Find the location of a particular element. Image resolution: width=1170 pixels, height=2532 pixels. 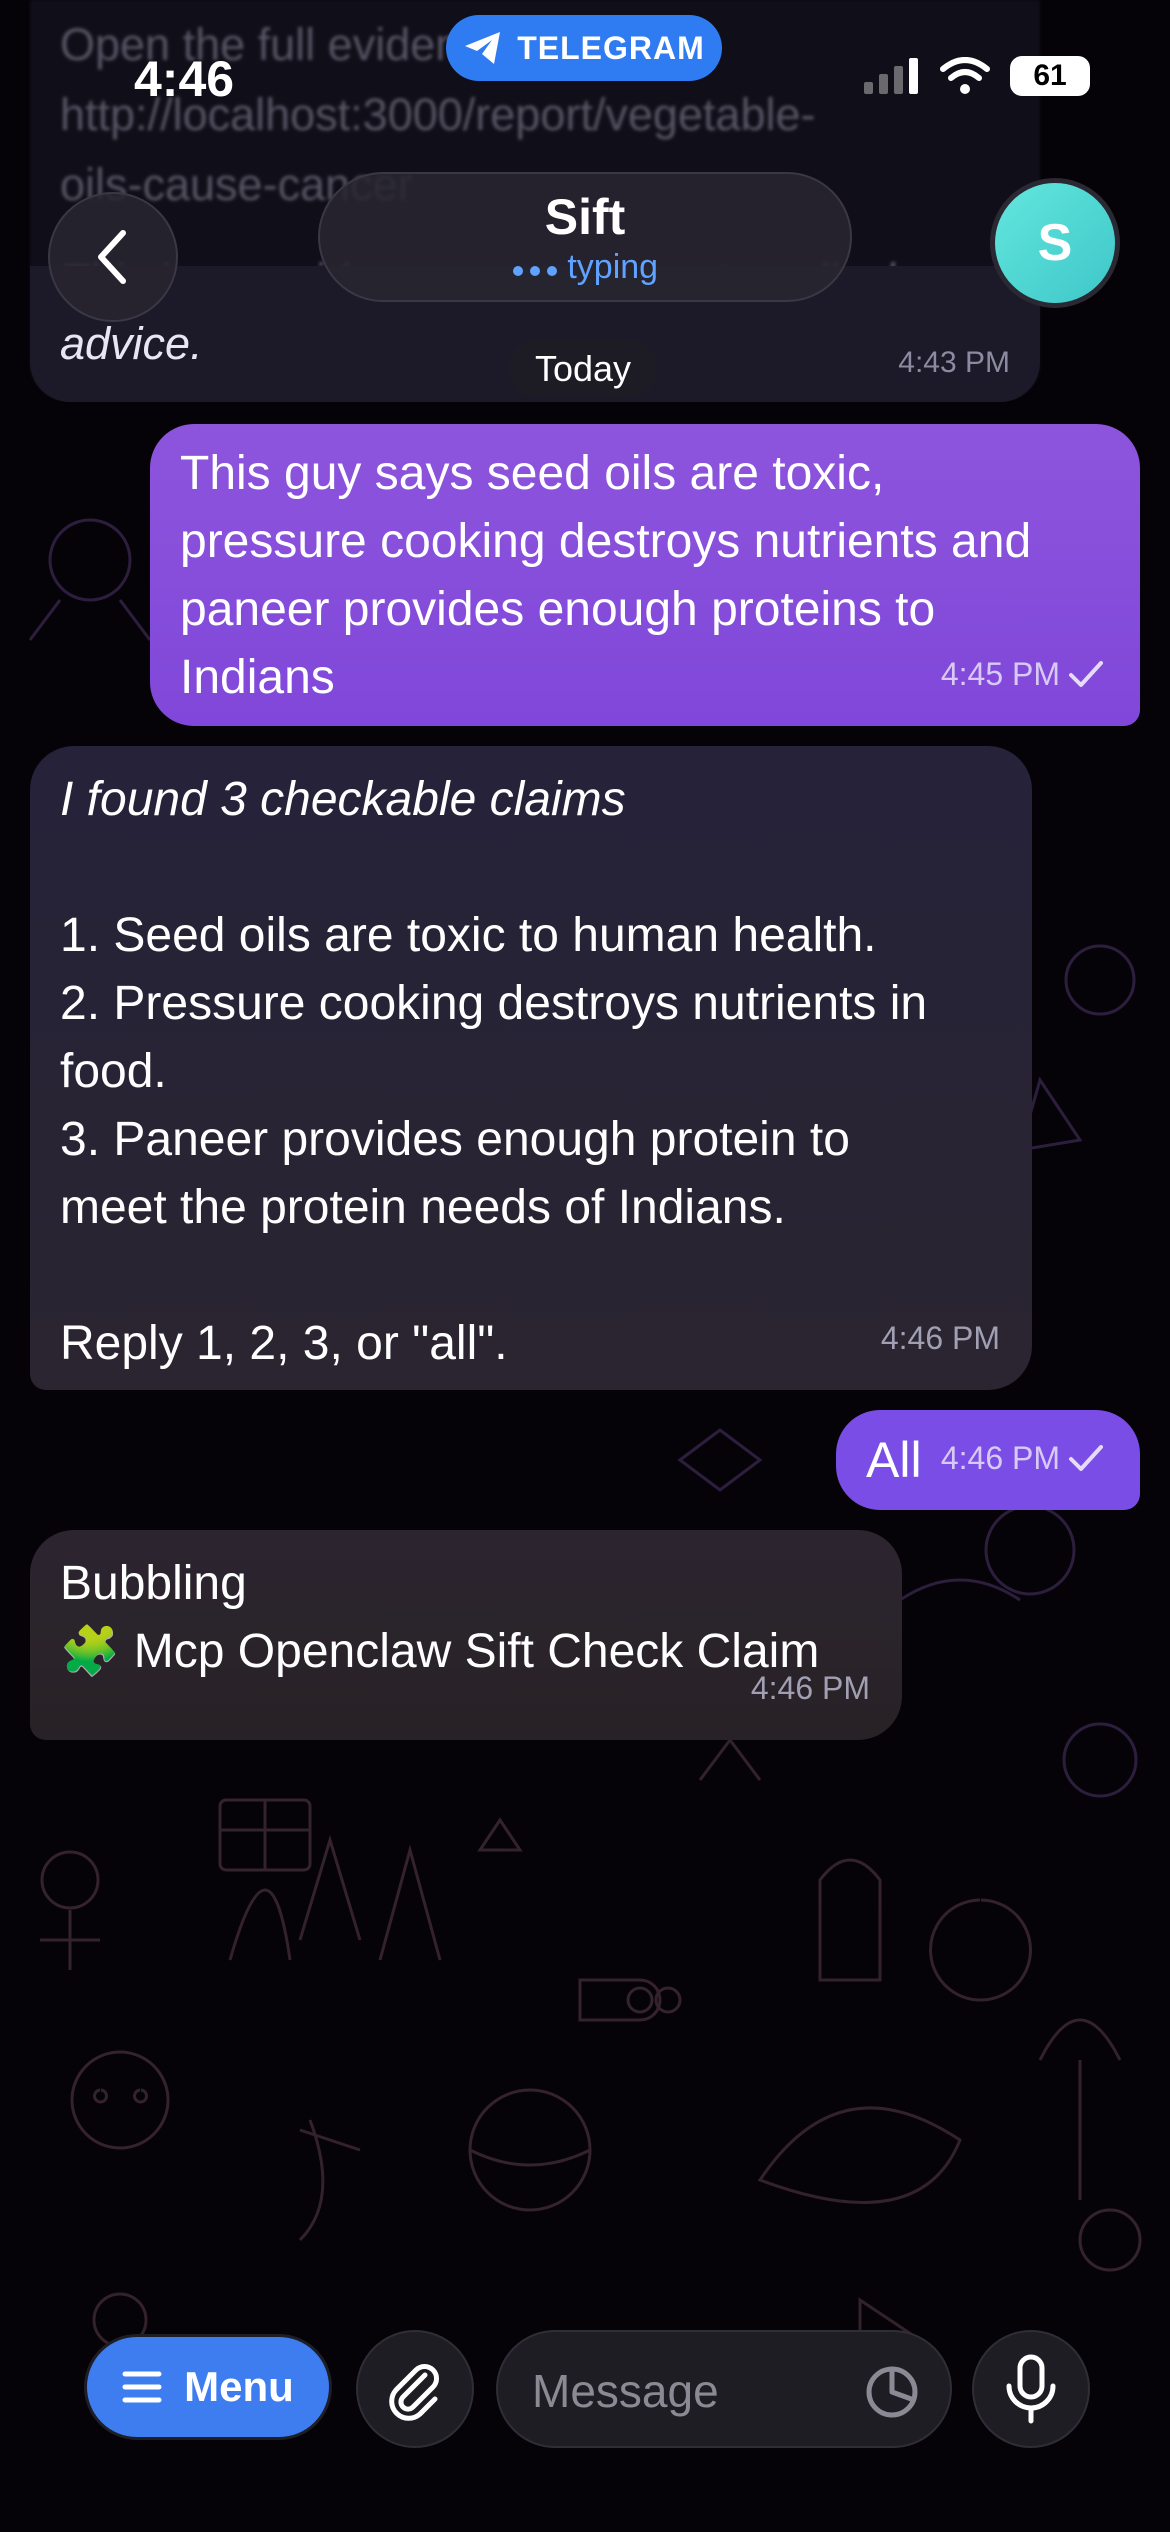

message-time: 4:45 PM is located at coordinates (1000, 674).